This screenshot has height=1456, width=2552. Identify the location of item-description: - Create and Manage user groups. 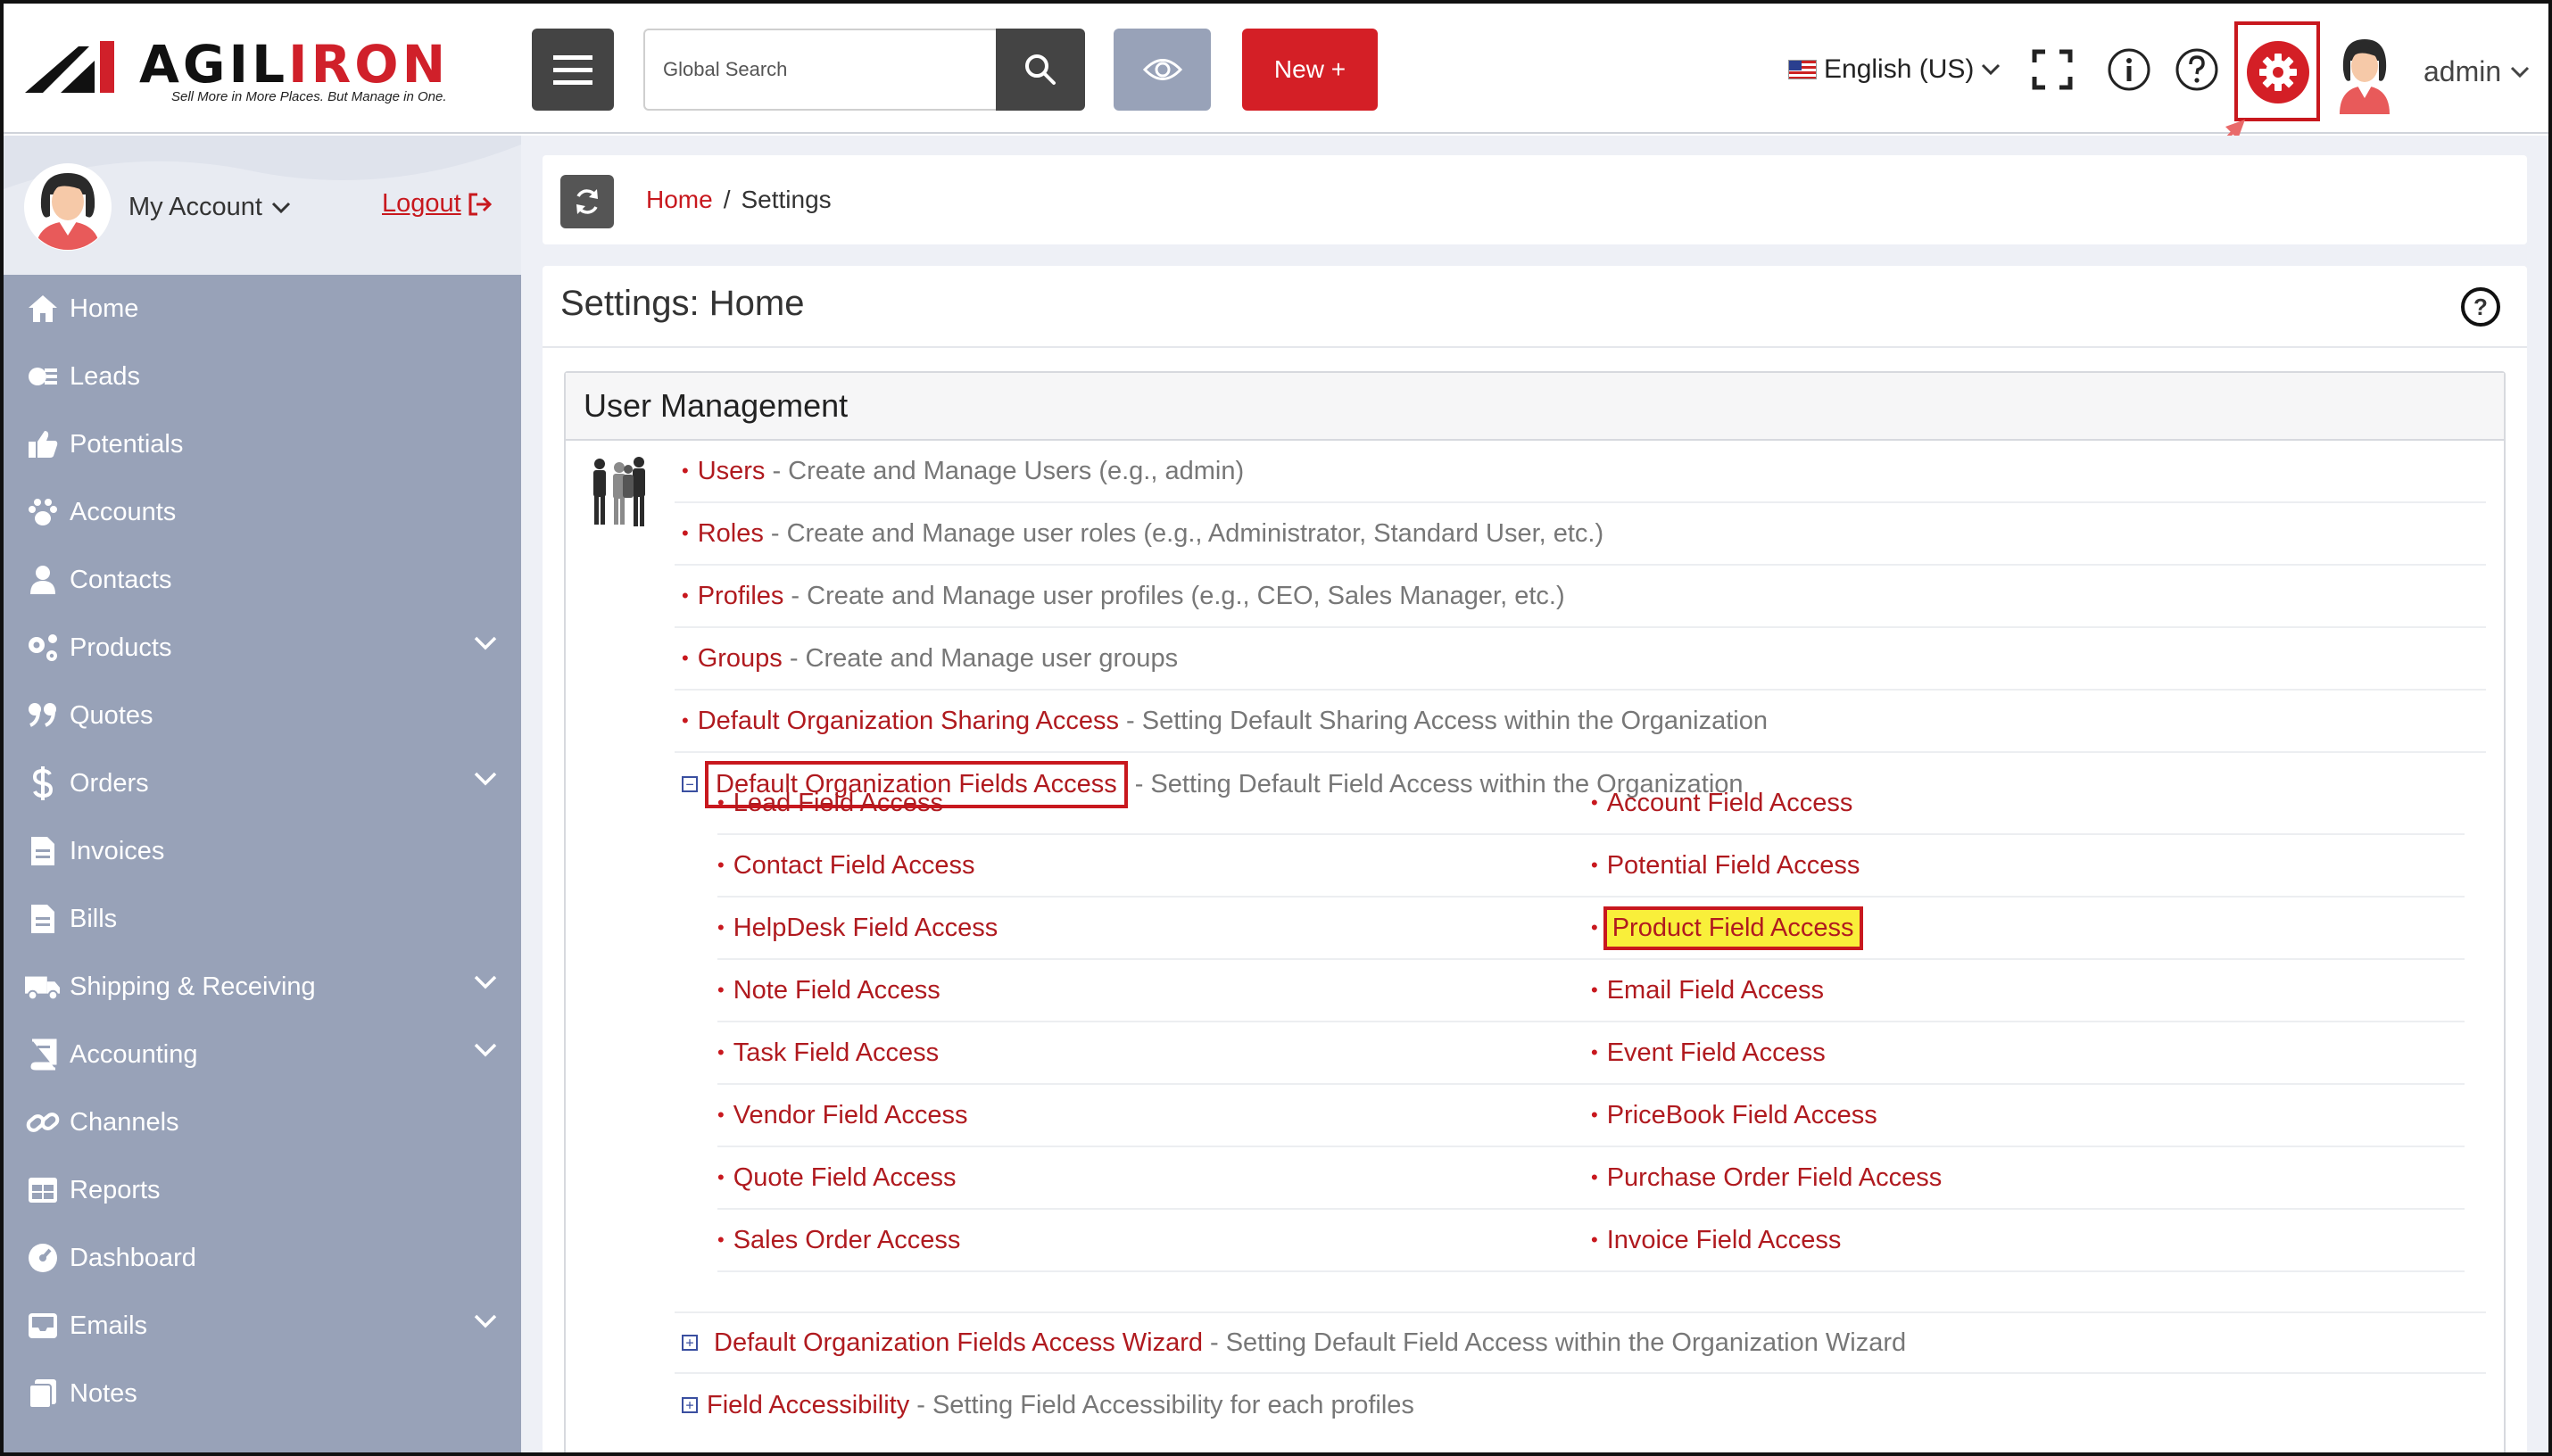
(984, 658).